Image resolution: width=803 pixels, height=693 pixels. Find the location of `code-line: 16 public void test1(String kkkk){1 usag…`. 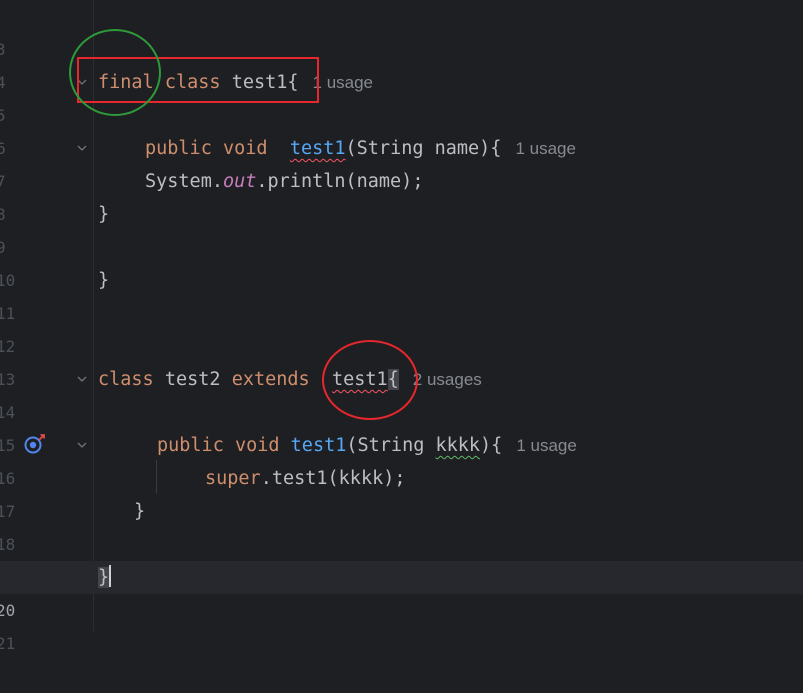

code-line: 16 public void test1(String kkkk){1 usag… is located at coordinates (401, 458).